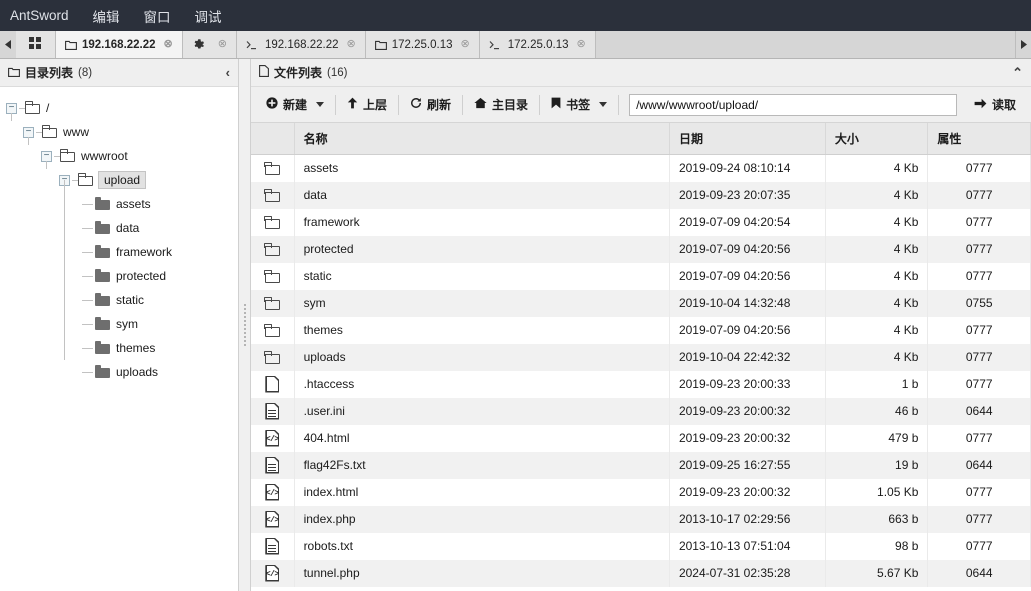  What do you see at coordinates (877, 330) in the screenshot?
I see `file-row-size: 4 Kb` at bounding box center [877, 330].